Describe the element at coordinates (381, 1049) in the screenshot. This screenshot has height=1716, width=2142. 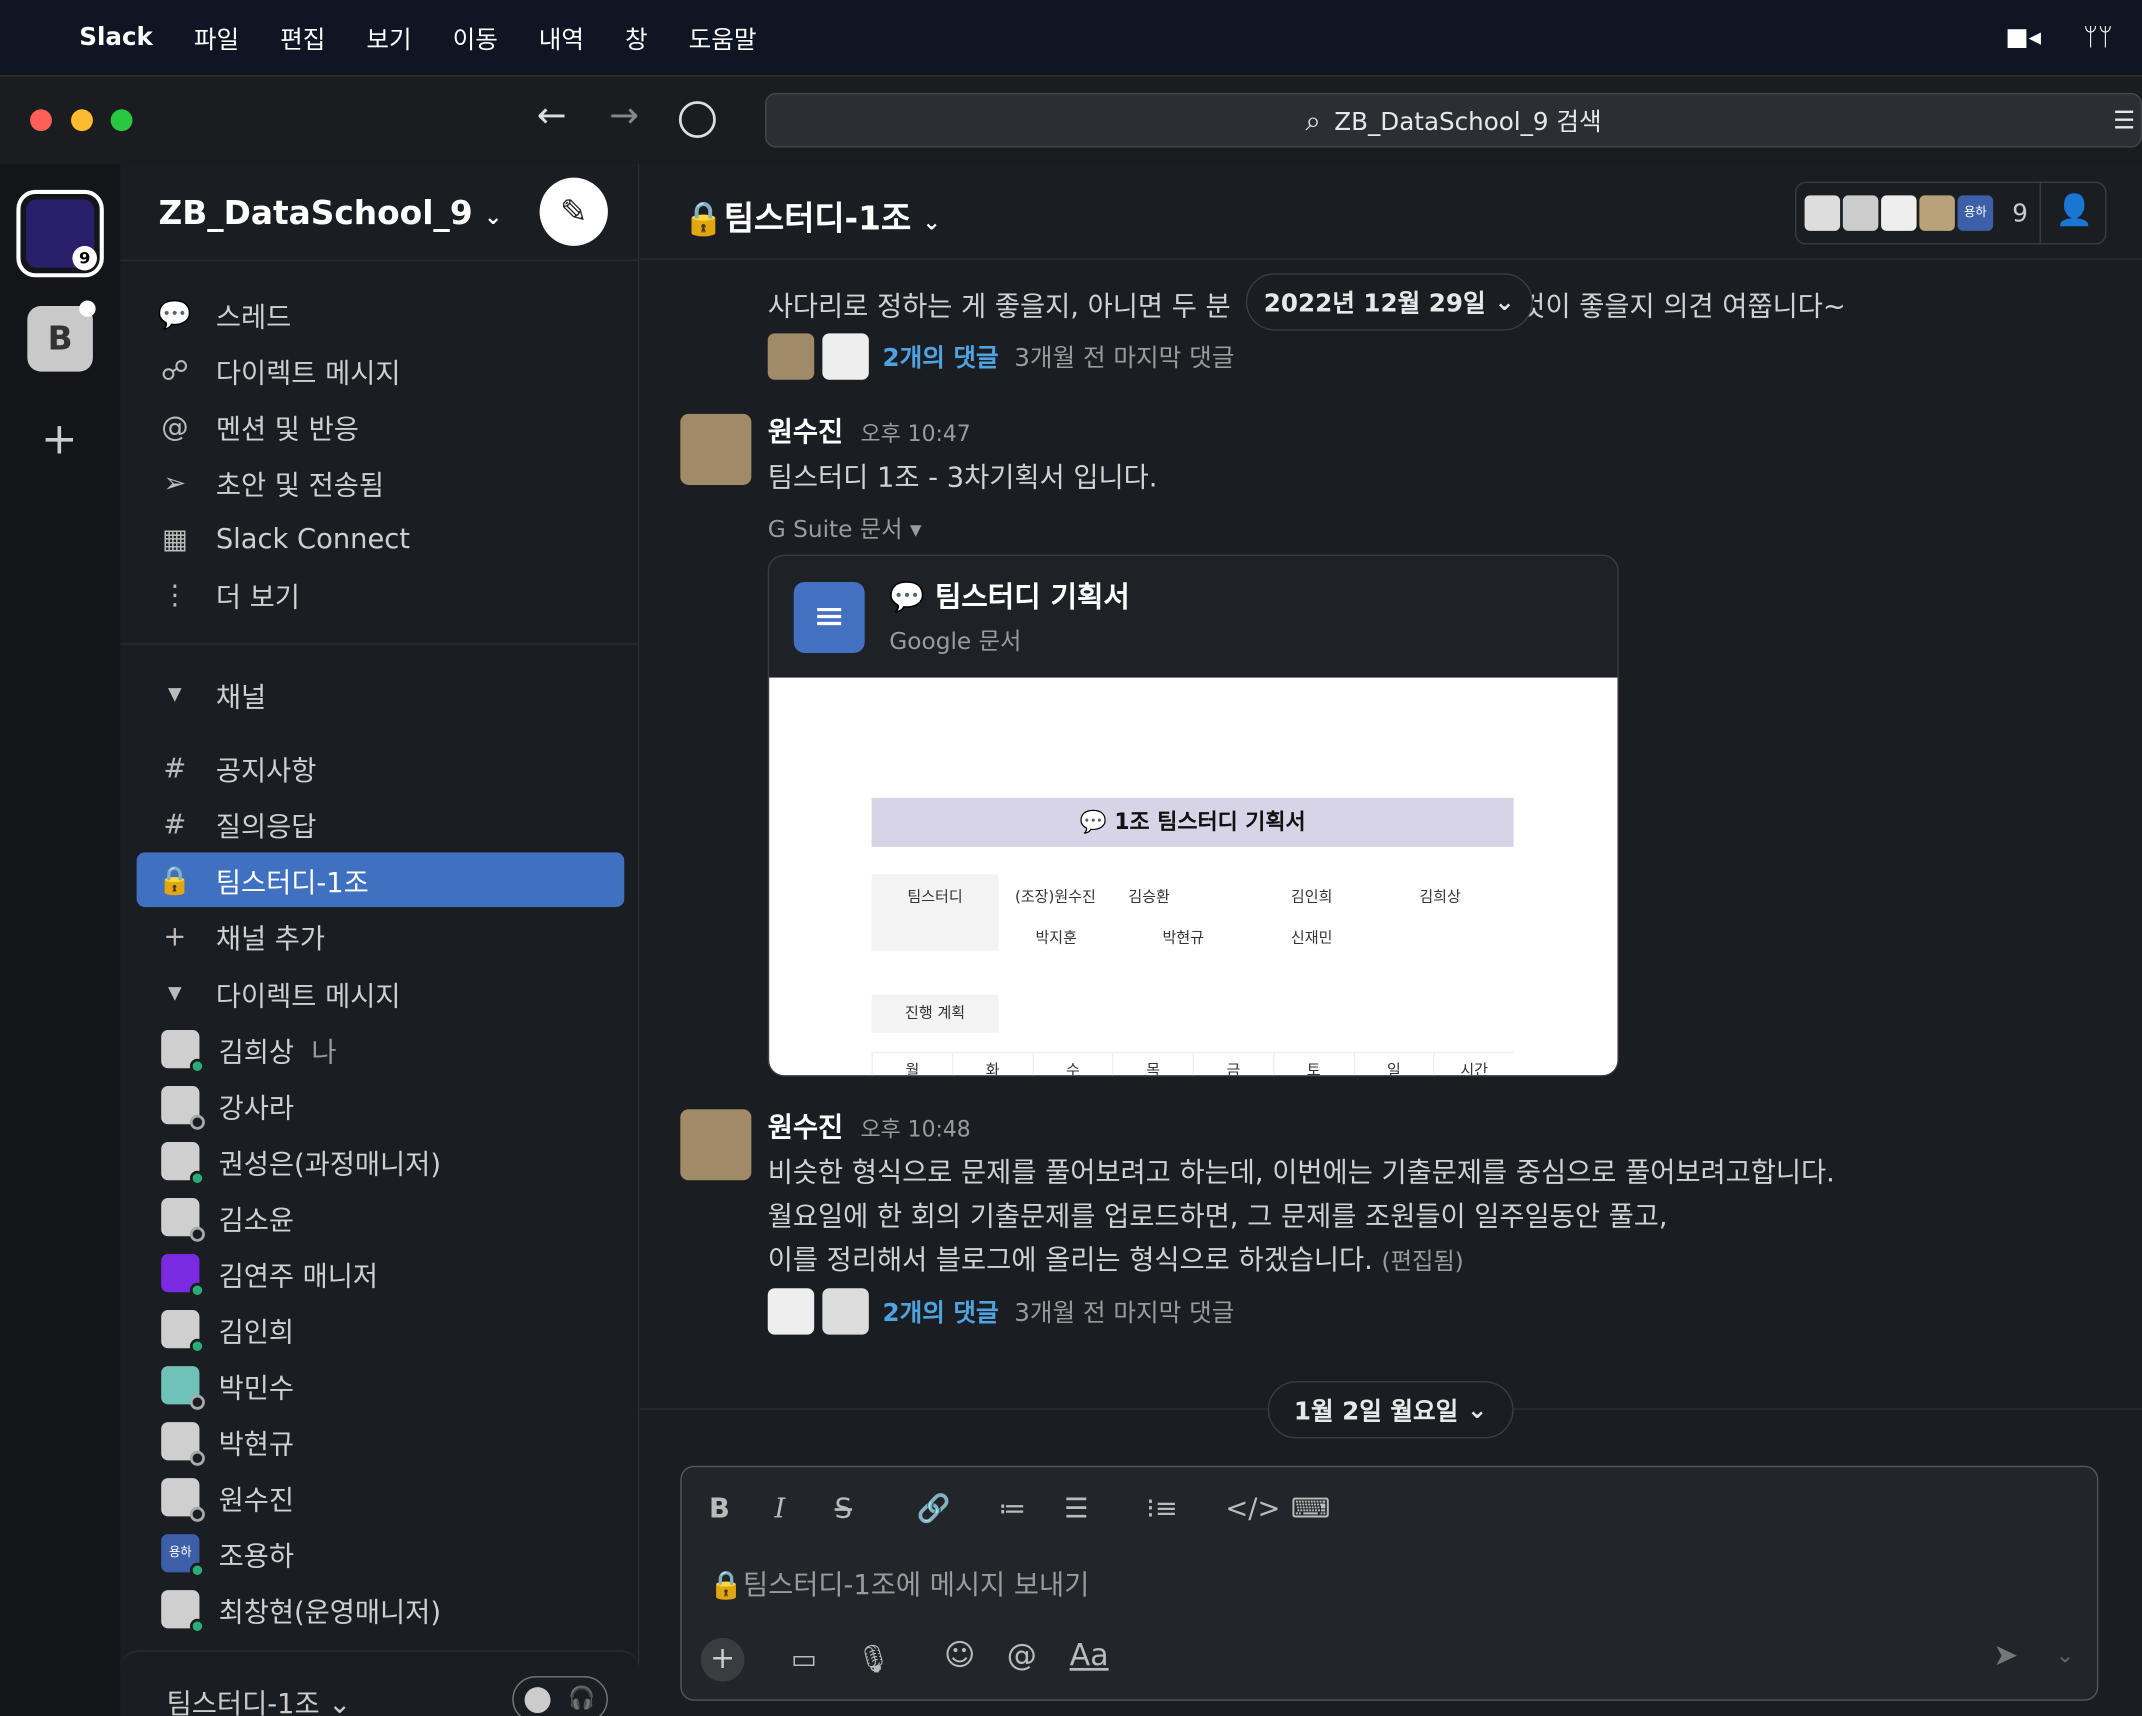
I see `dm-item: 김희상 나` at that location.